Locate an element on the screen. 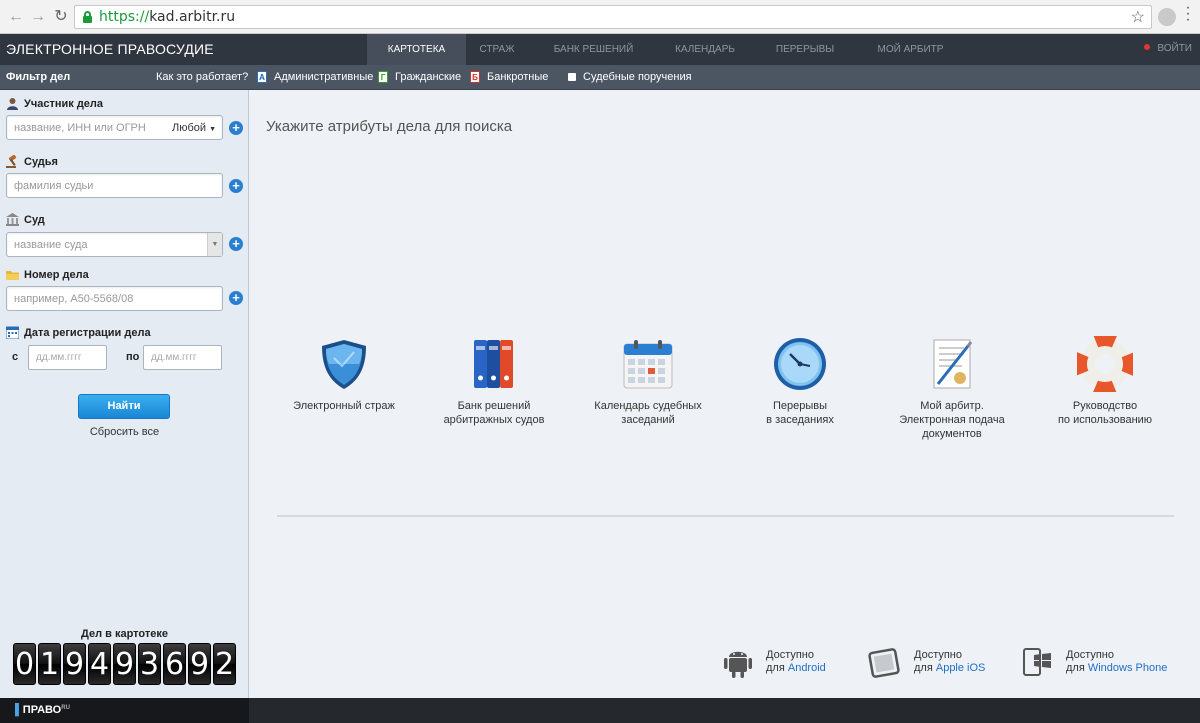  service-label: Перерывы в заседаниях is located at coordinates (800, 413).